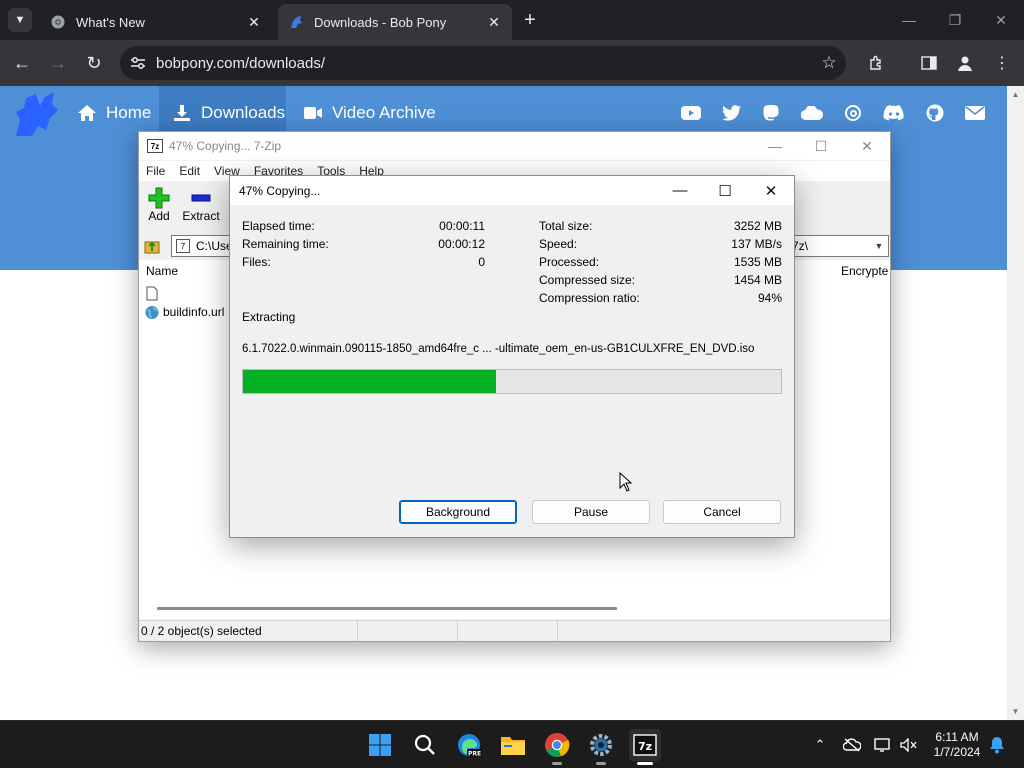  Describe the element at coordinates (194, 312) in the screenshot. I see `file-name: buildinfo.url` at that location.